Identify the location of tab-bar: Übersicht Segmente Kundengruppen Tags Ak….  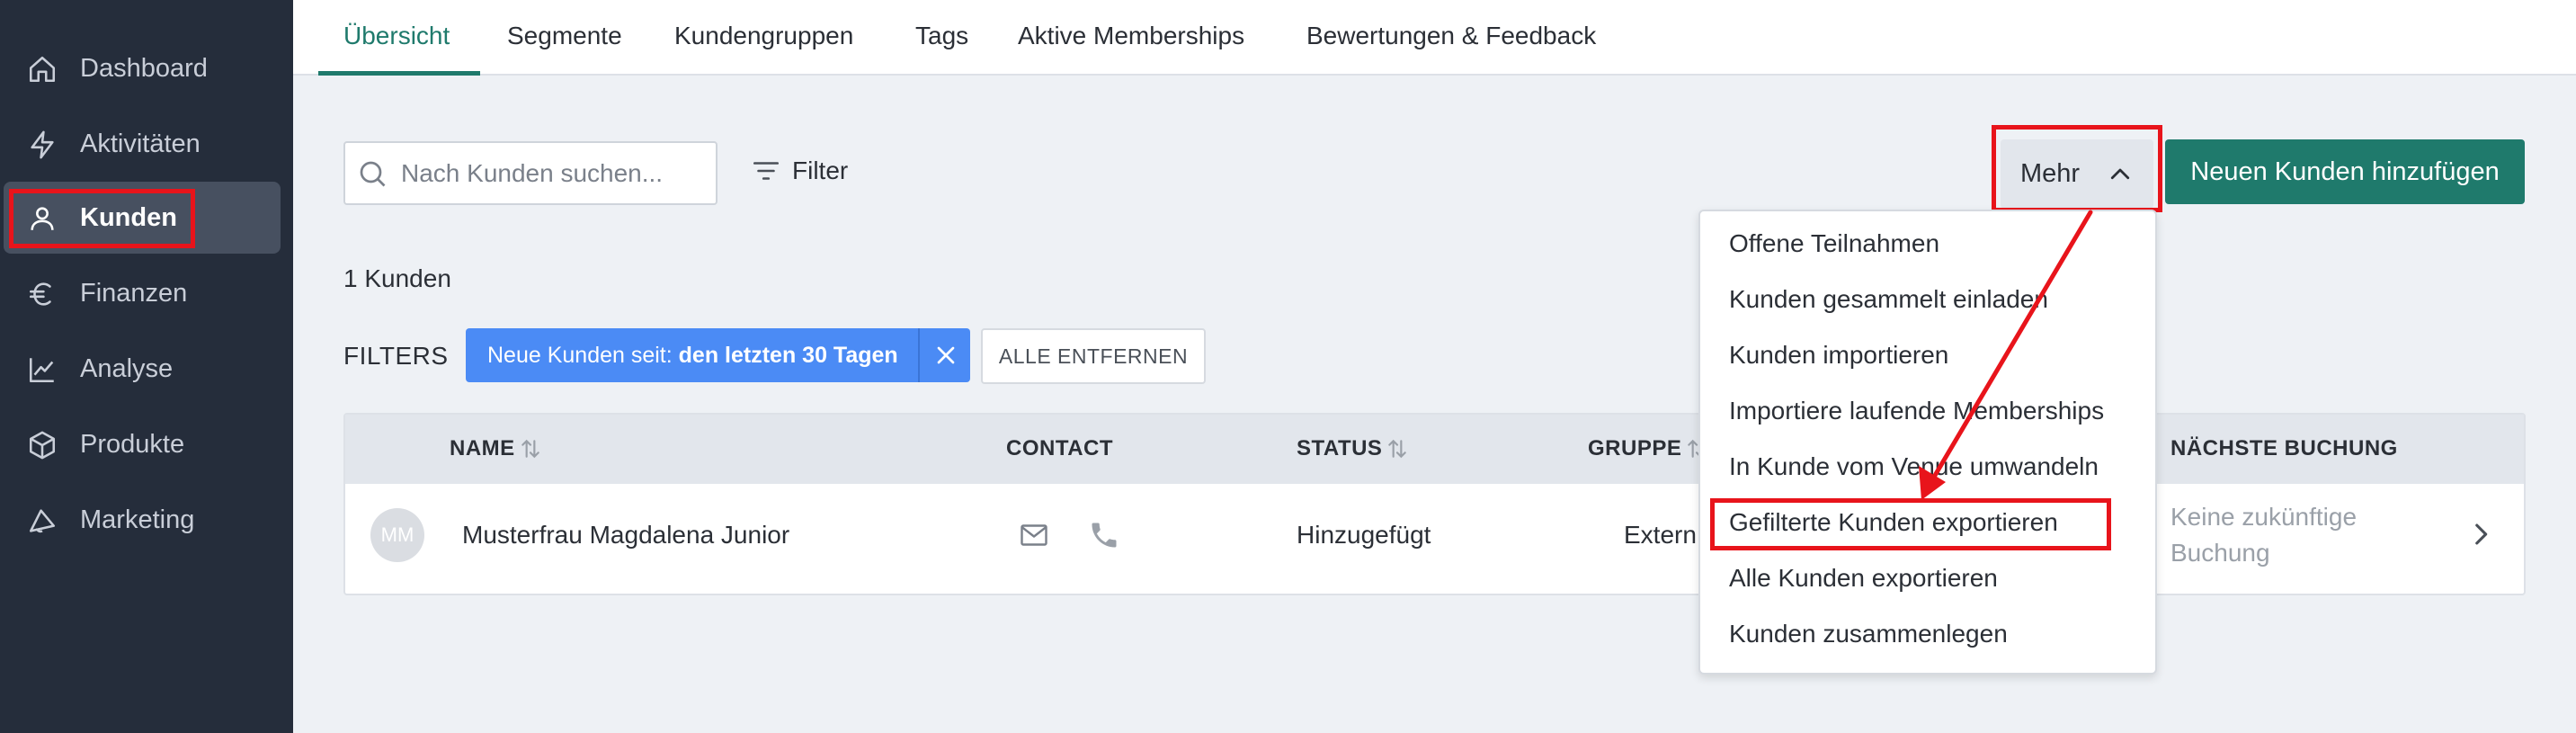
(1435, 38).